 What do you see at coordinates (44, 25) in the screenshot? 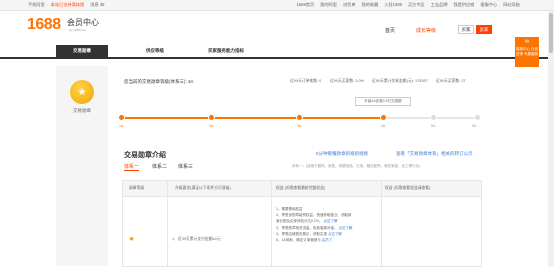
I see `site-logo: 1688` at bounding box center [44, 25].